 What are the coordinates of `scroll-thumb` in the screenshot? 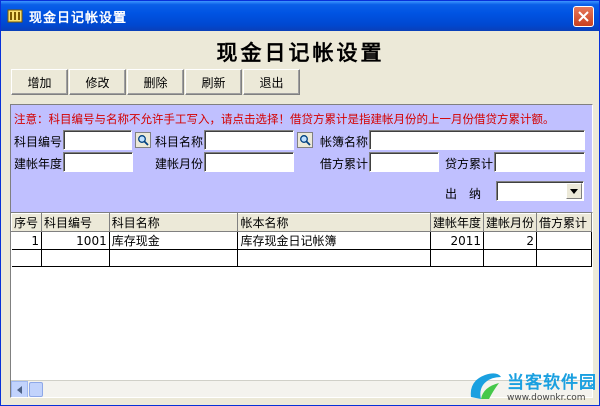 It's located at (36, 389).